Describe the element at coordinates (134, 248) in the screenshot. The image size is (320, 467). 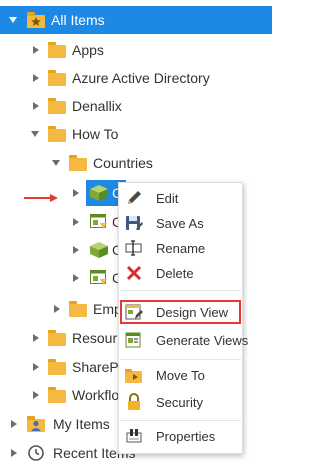
I see `rename-icon` at that location.